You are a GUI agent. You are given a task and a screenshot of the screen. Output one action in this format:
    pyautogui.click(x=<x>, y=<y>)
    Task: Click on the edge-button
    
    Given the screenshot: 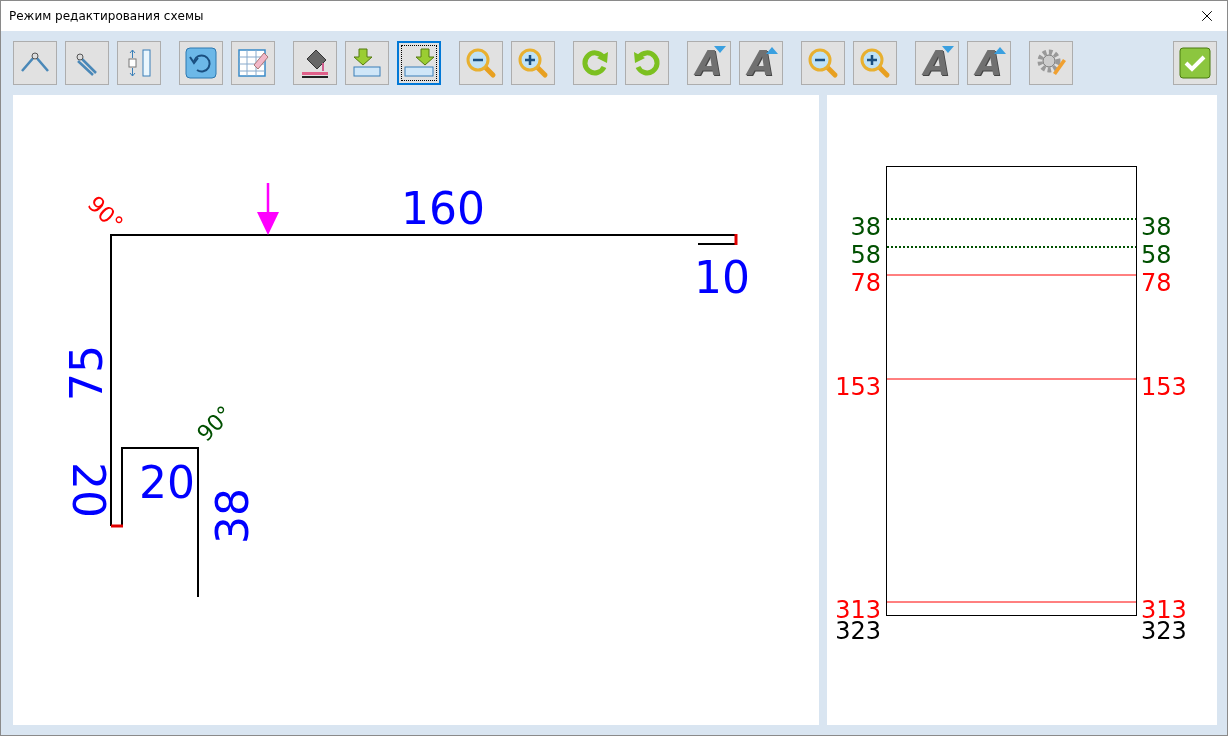 What is the action you would take?
    pyautogui.click(x=87, y=63)
    